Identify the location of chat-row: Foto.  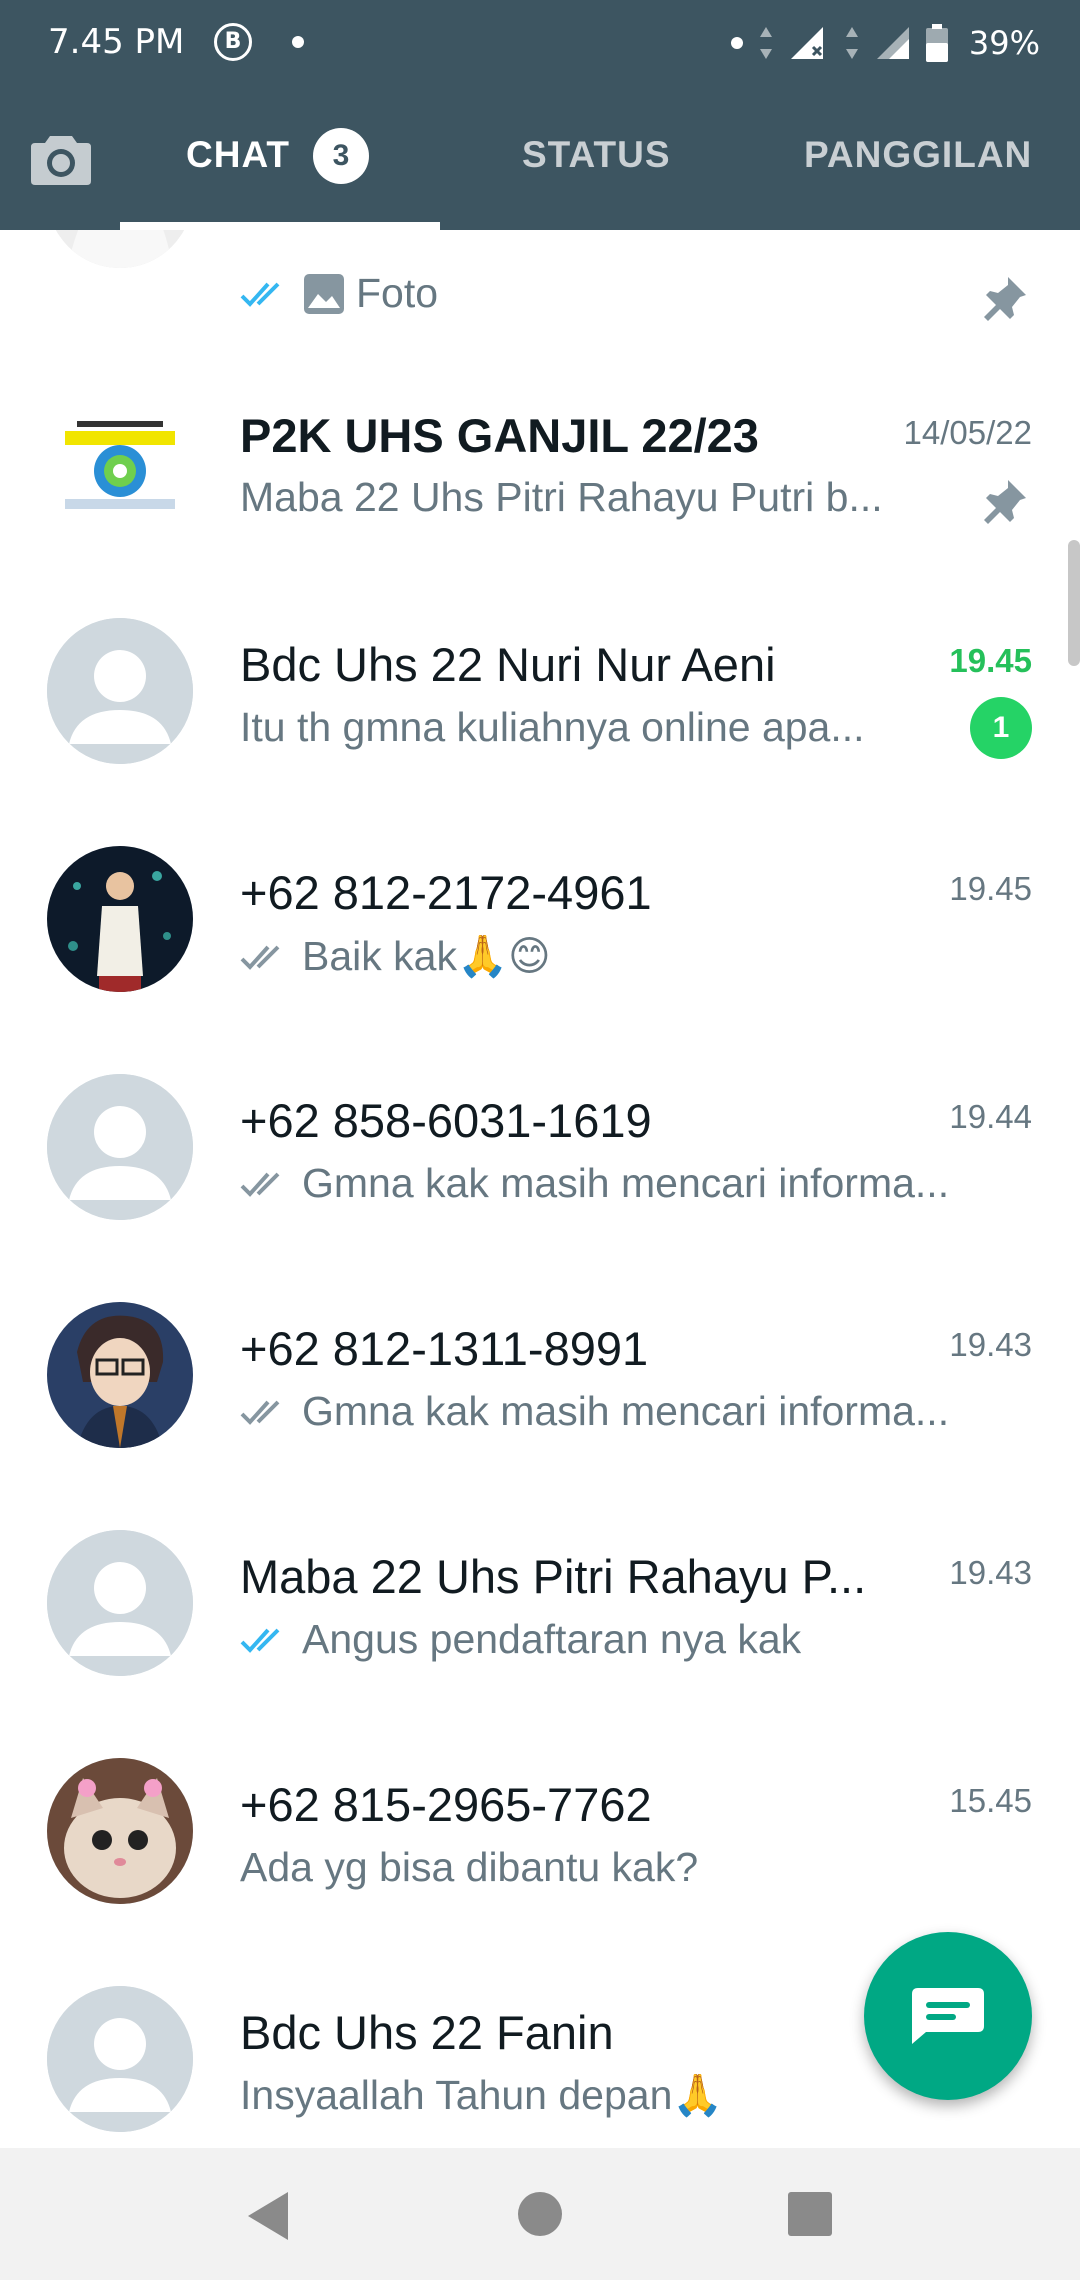
(540, 294).